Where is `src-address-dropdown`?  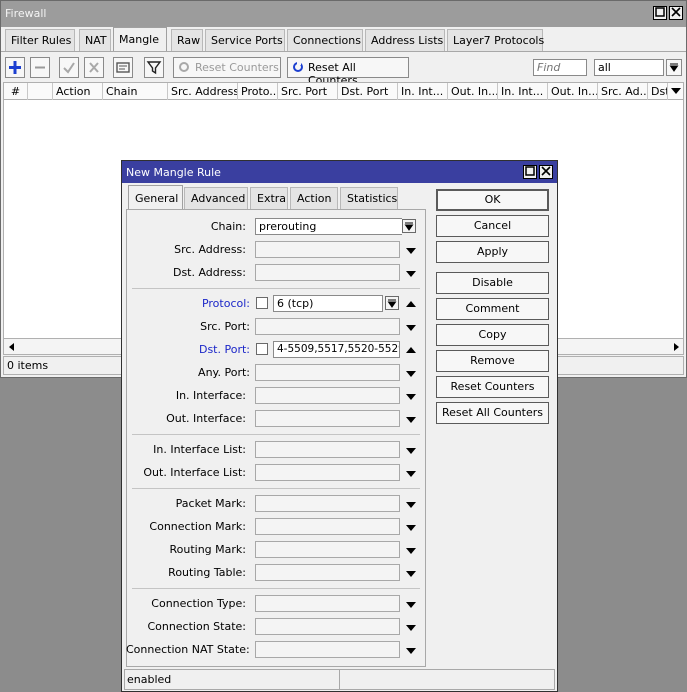 src-address-dropdown is located at coordinates (411, 250).